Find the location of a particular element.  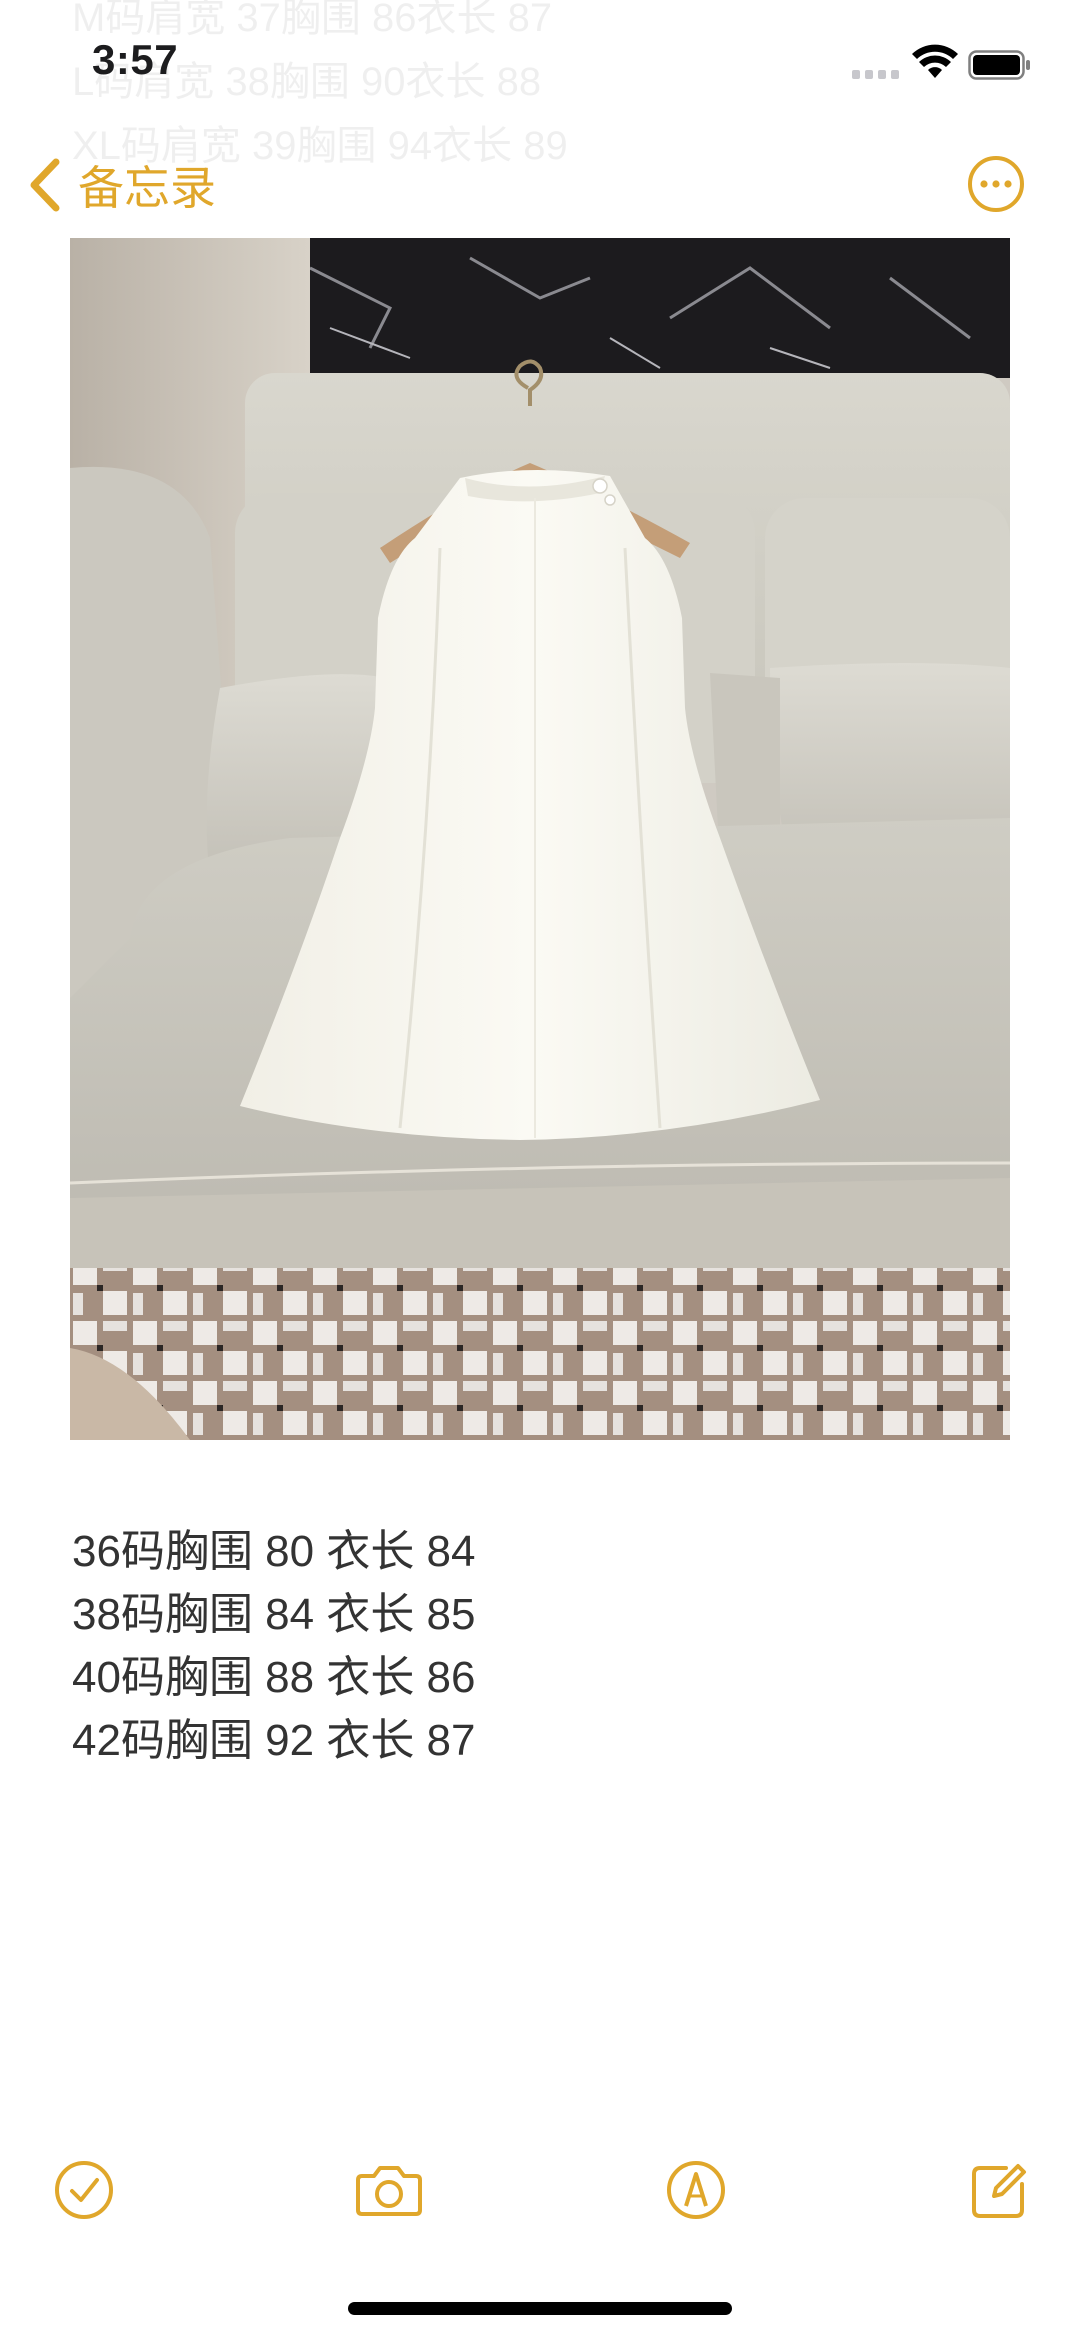

camera-icon is located at coordinates (389, 2190).